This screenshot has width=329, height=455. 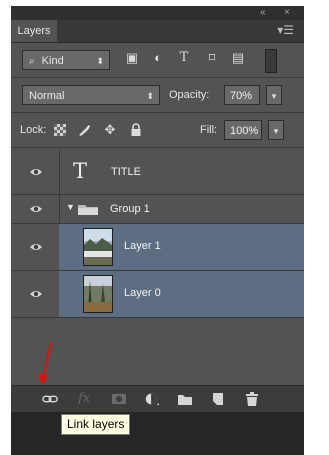 I want to click on image-filter-icon: ▣, so click(x=132, y=58).